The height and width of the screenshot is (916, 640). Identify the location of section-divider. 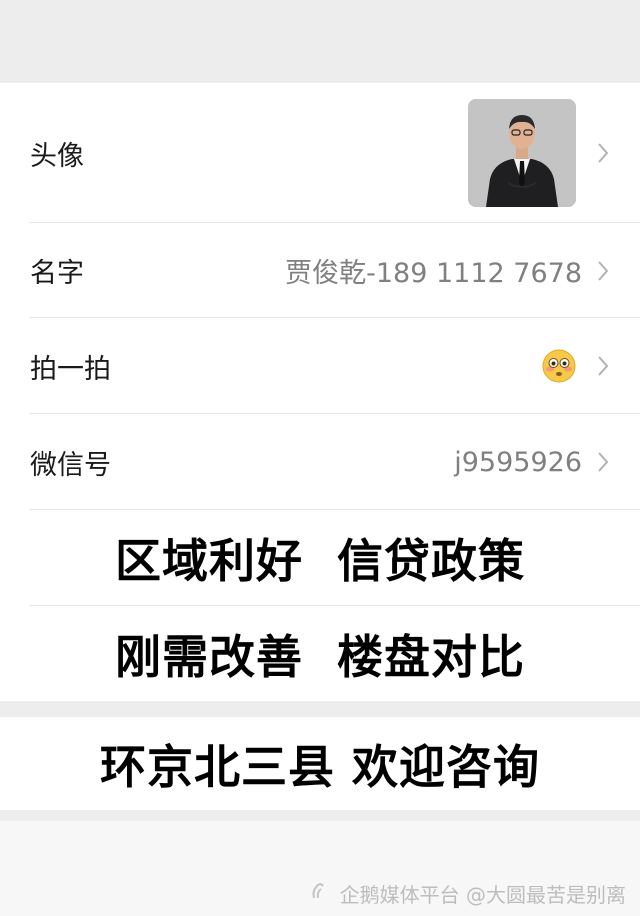
(320, 709).